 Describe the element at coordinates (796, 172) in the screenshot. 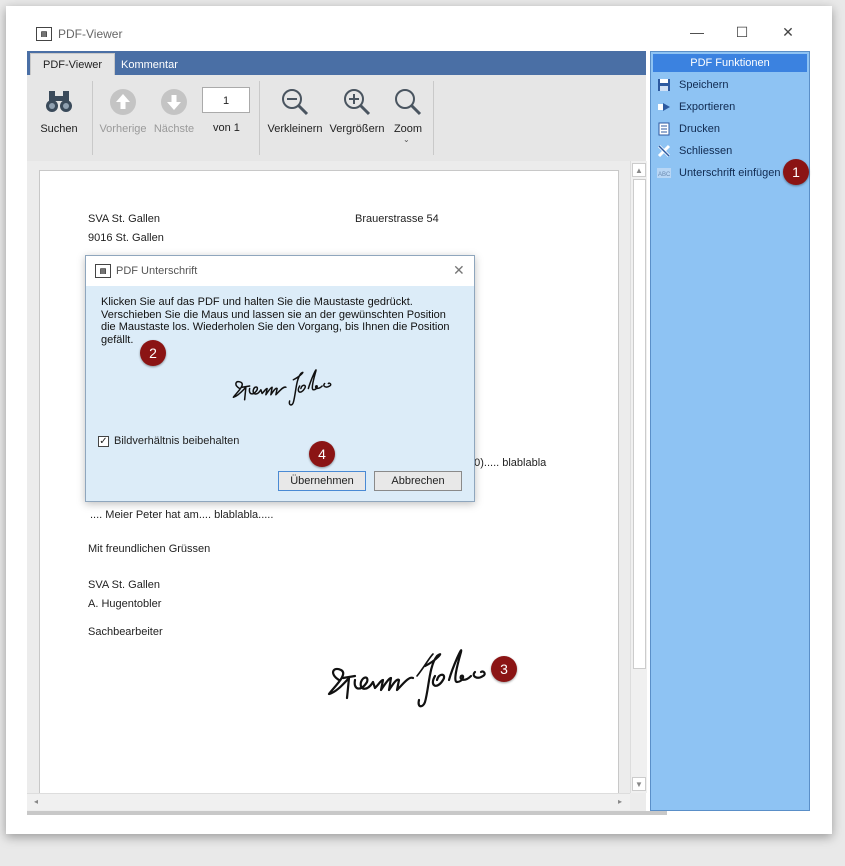

I see `callout-badge: 1` at that location.